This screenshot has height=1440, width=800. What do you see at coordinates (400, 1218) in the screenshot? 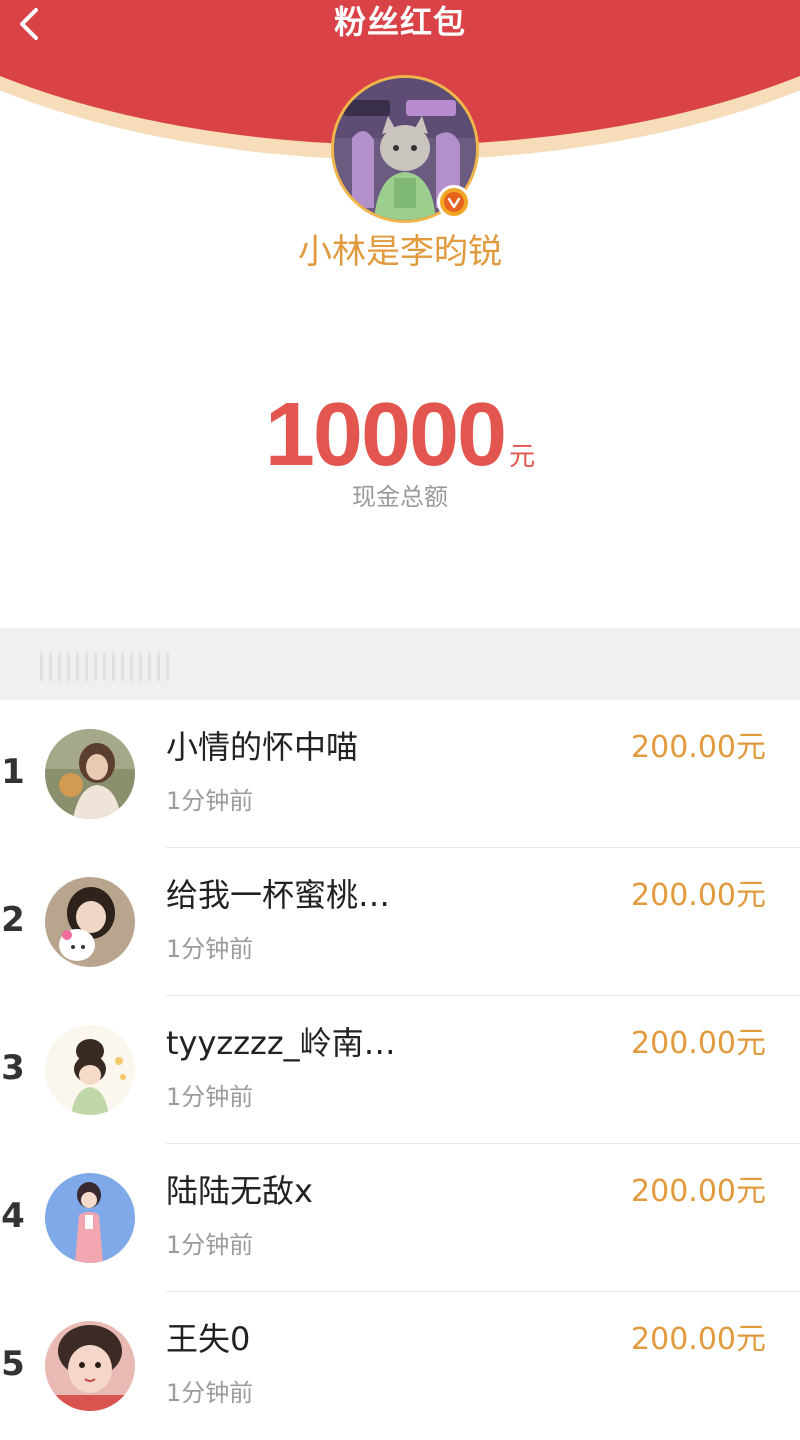
I see `list-item: 4 陆陆无敌x 1分钟前 200.00元` at bounding box center [400, 1218].